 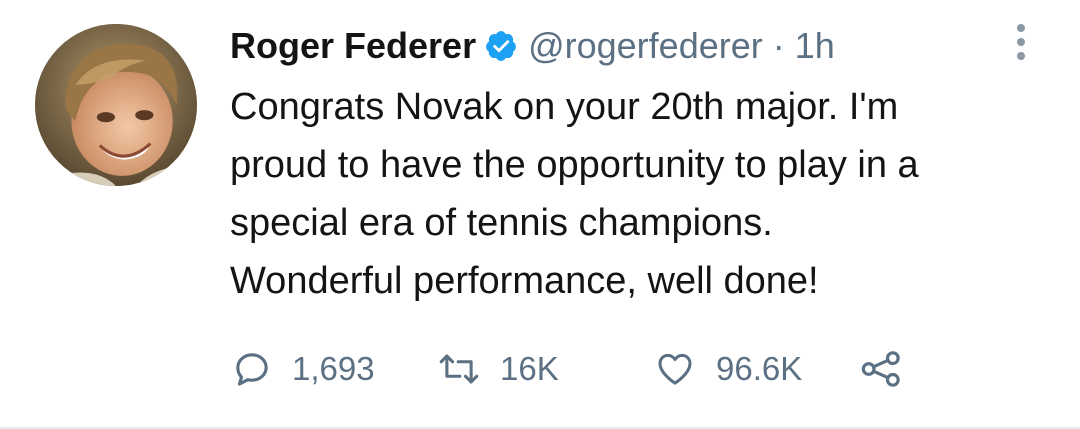 What do you see at coordinates (501, 223) in the screenshot?
I see `tweet-text-line: special era of tennis champions.` at bounding box center [501, 223].